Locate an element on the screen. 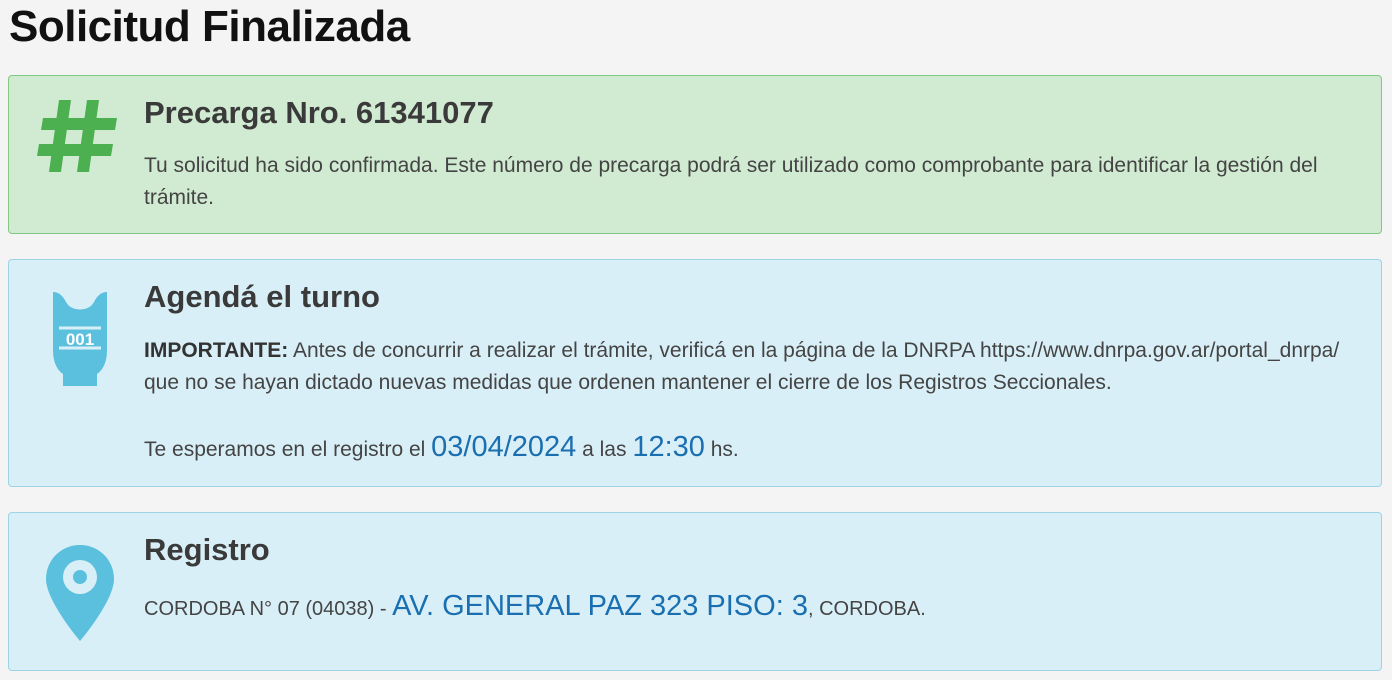  appointment-date: 03/04/2024 is located at coordinates (504, 447).